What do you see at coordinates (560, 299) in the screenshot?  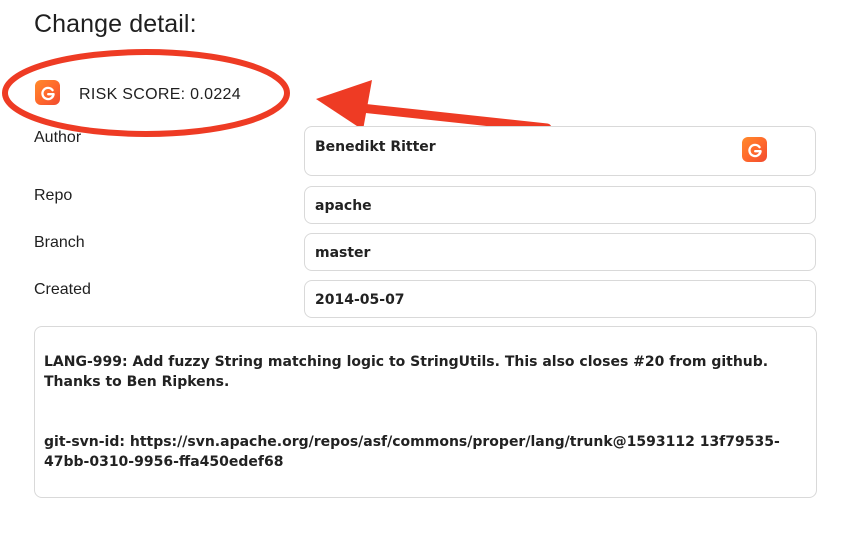 I see `created-field: 2014-05-07` at bounding box center [560, 299].